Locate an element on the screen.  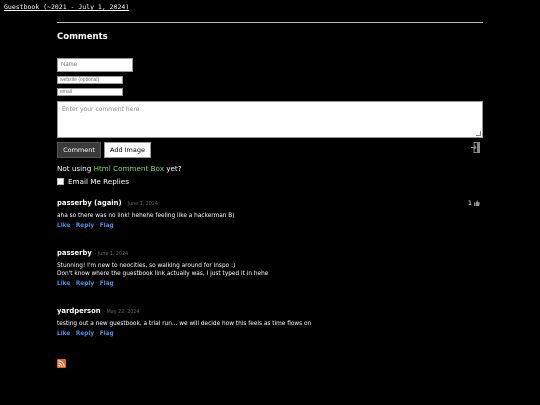
website-input is located at coordinates (90, 80).